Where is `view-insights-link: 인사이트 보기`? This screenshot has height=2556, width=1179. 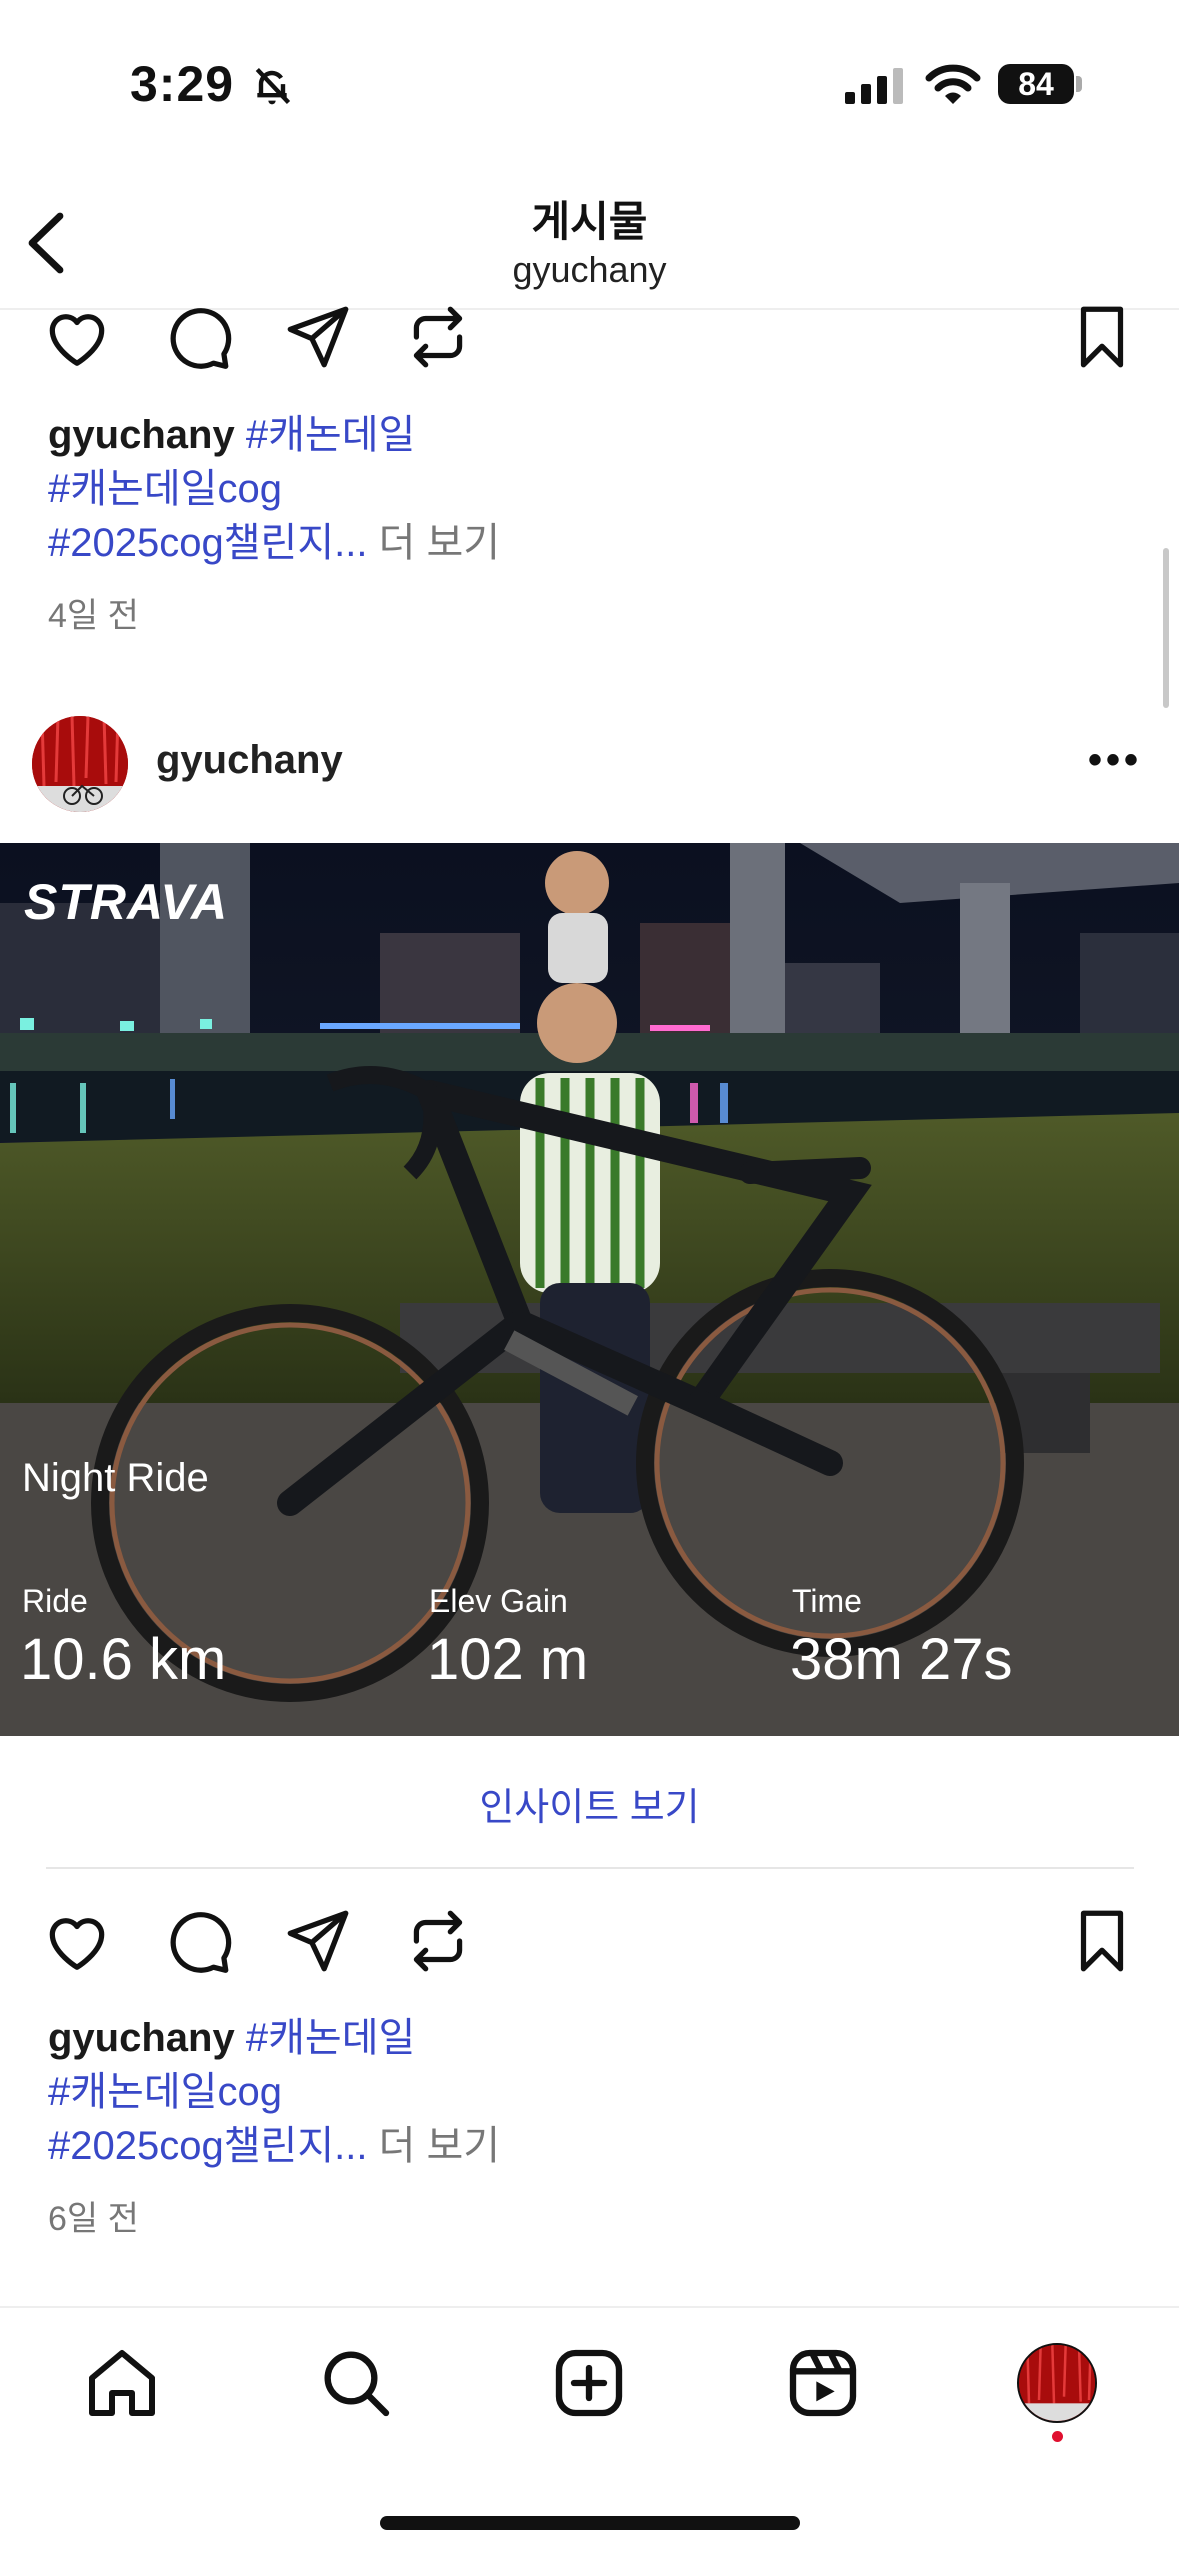 view-insights-link: 인사이트 보기 is located at coordinates (589, 1803).